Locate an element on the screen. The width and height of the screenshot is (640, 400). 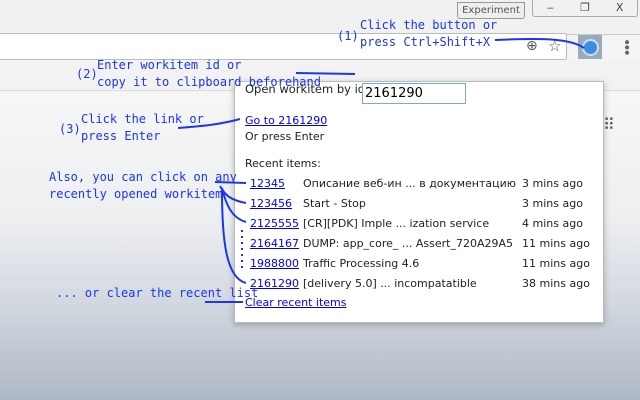
arrow-step3 is located at coordinates (209, 123).